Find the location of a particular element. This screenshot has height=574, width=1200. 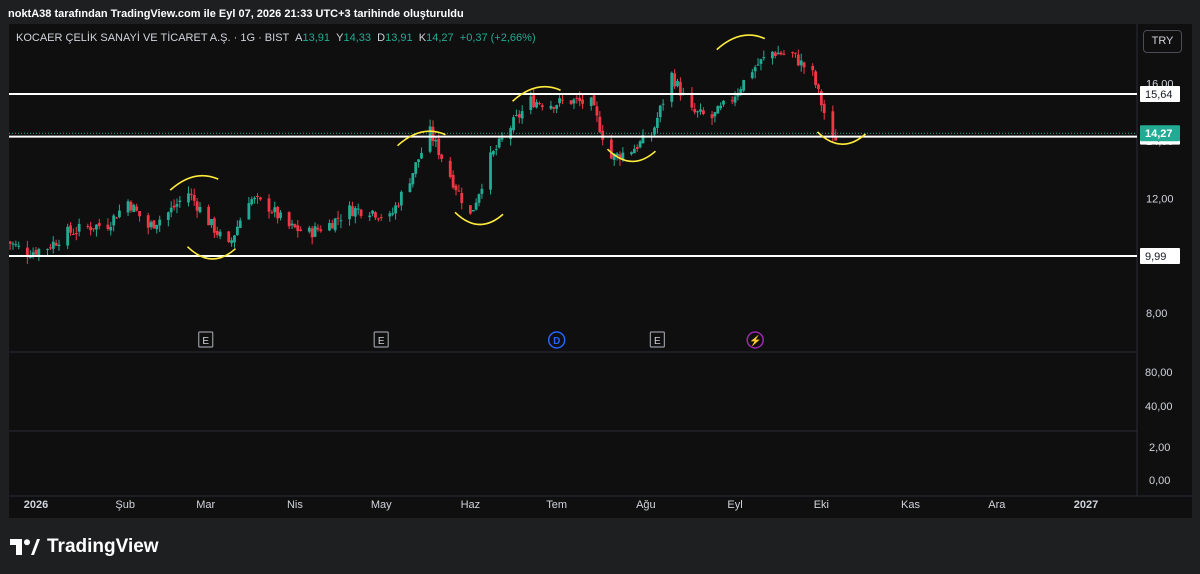

legend-open-label: A is located at coordinates (299, 38).